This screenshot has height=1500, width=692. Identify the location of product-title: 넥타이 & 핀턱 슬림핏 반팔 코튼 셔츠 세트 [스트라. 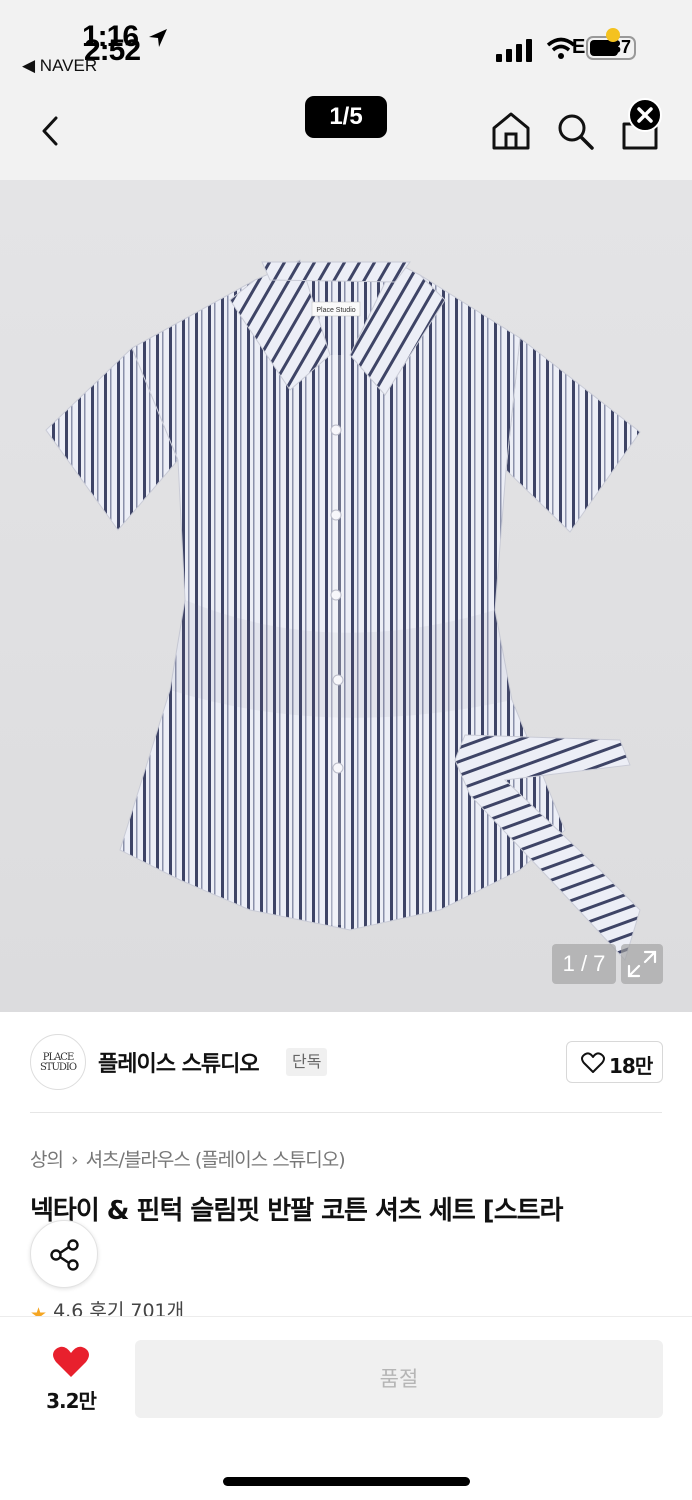
(296, 1211).